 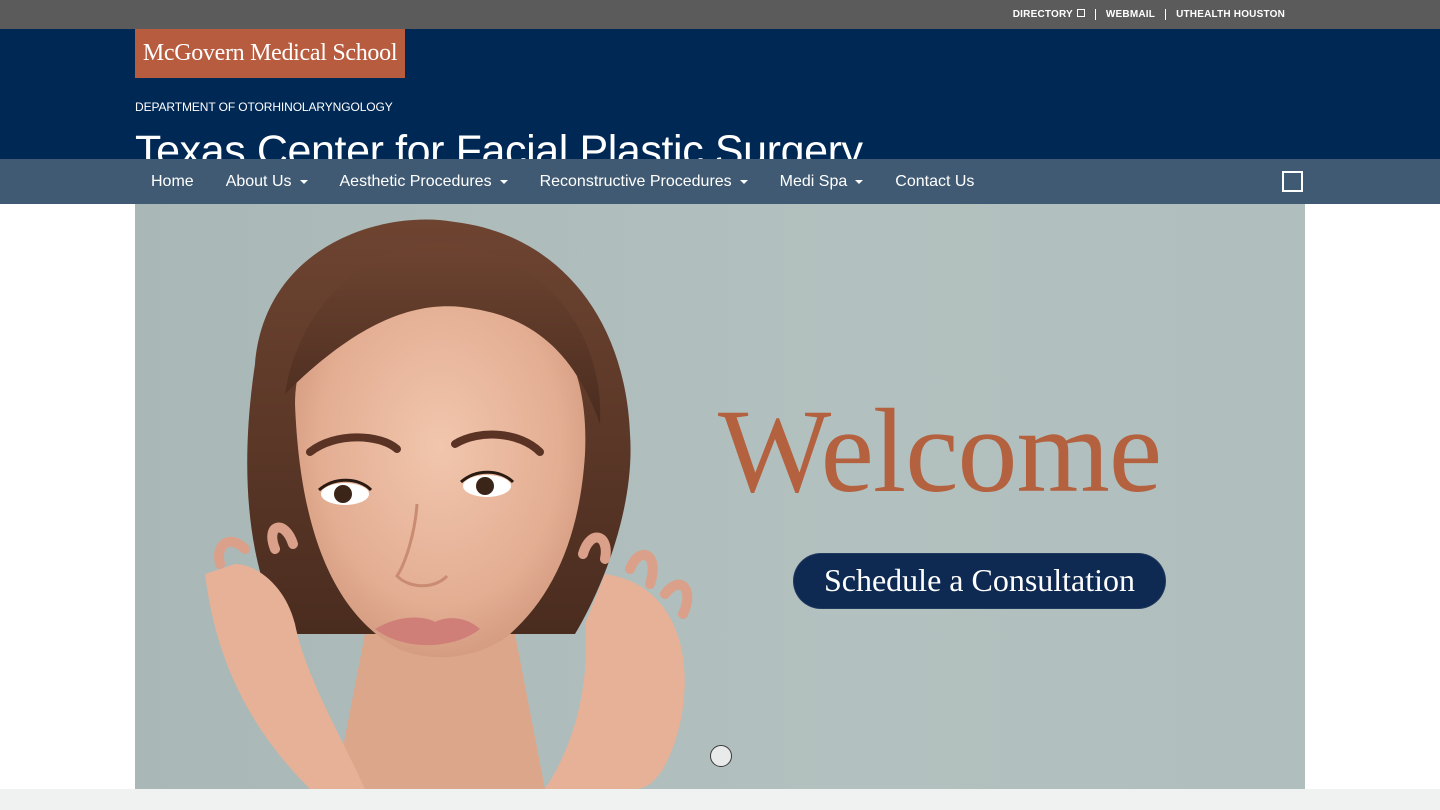 What do you see at coordinates (635, 181) in the screenshot?
I see `nav-item-label: Reconstructive Procedures` at bounding box center [635, 181].